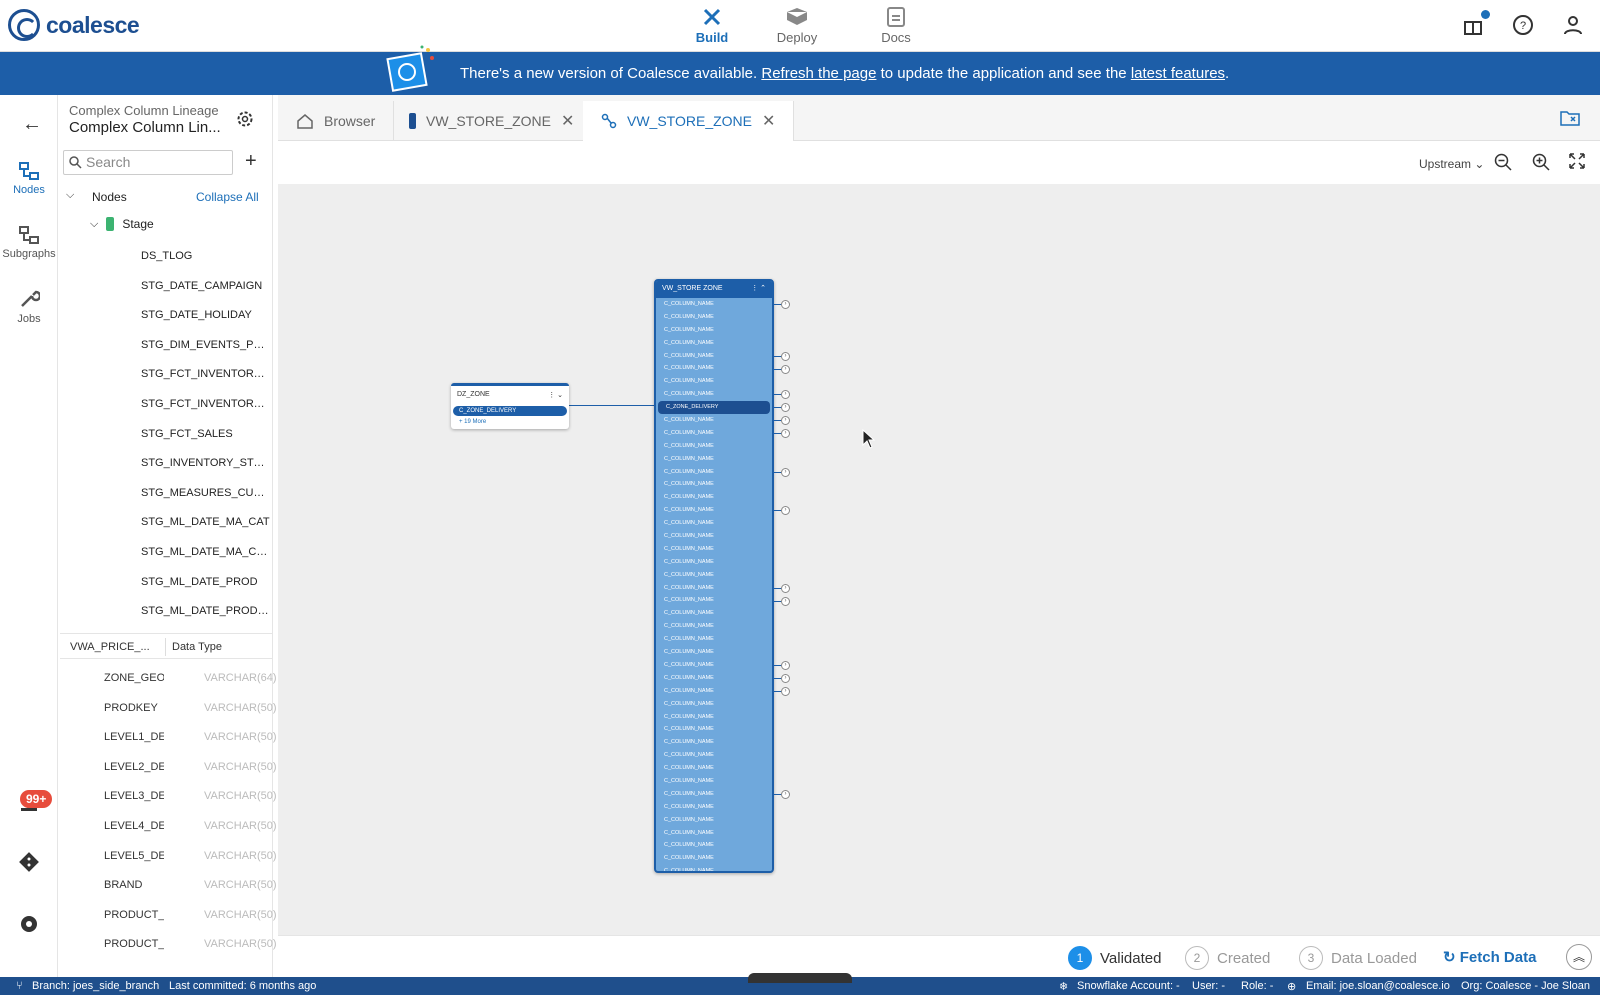 Image resolution: width=1600 pixels, height=995 pixels. I want to click on tree-node-item: STG_DATE_CAMPAIGN, so click(206, 286).